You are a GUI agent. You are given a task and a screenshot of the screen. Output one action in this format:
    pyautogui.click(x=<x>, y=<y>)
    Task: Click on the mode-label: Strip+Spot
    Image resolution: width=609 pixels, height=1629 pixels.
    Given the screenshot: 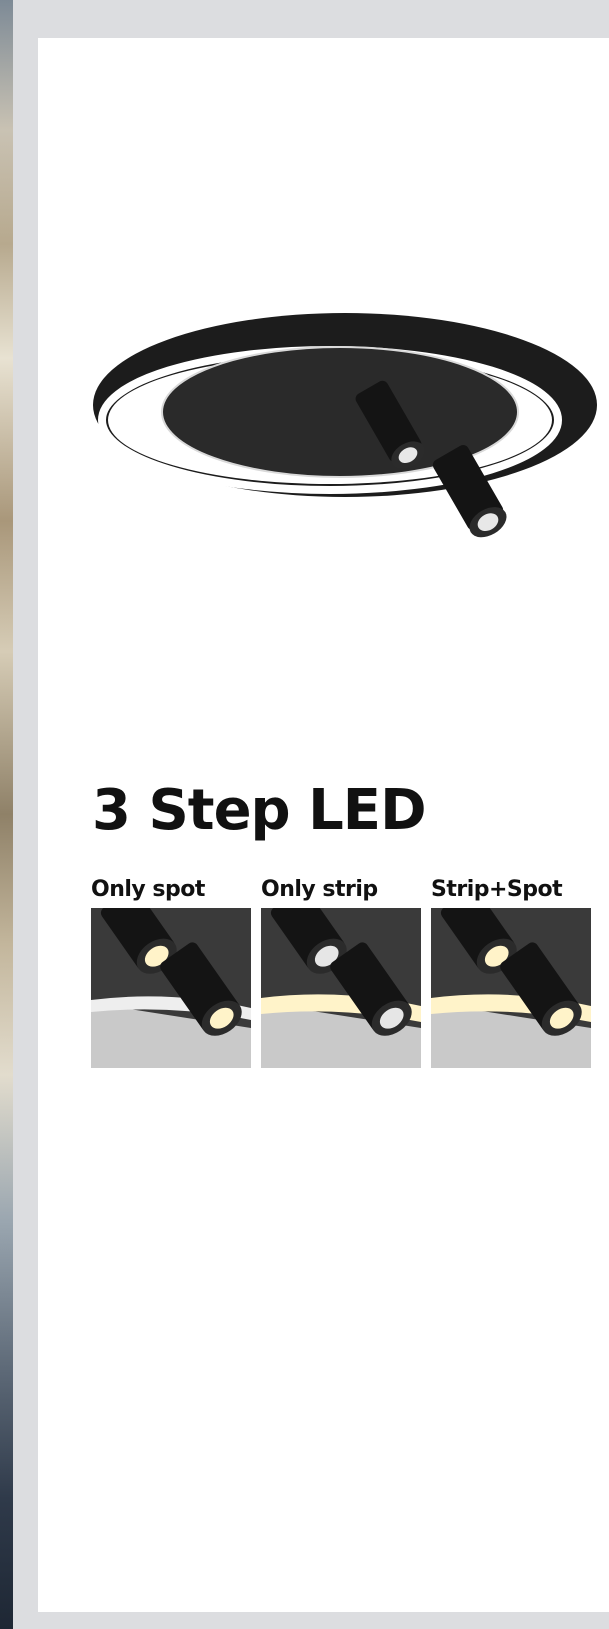 What is the action you would take?
    pyautogui.click(x=497, y=889)
    